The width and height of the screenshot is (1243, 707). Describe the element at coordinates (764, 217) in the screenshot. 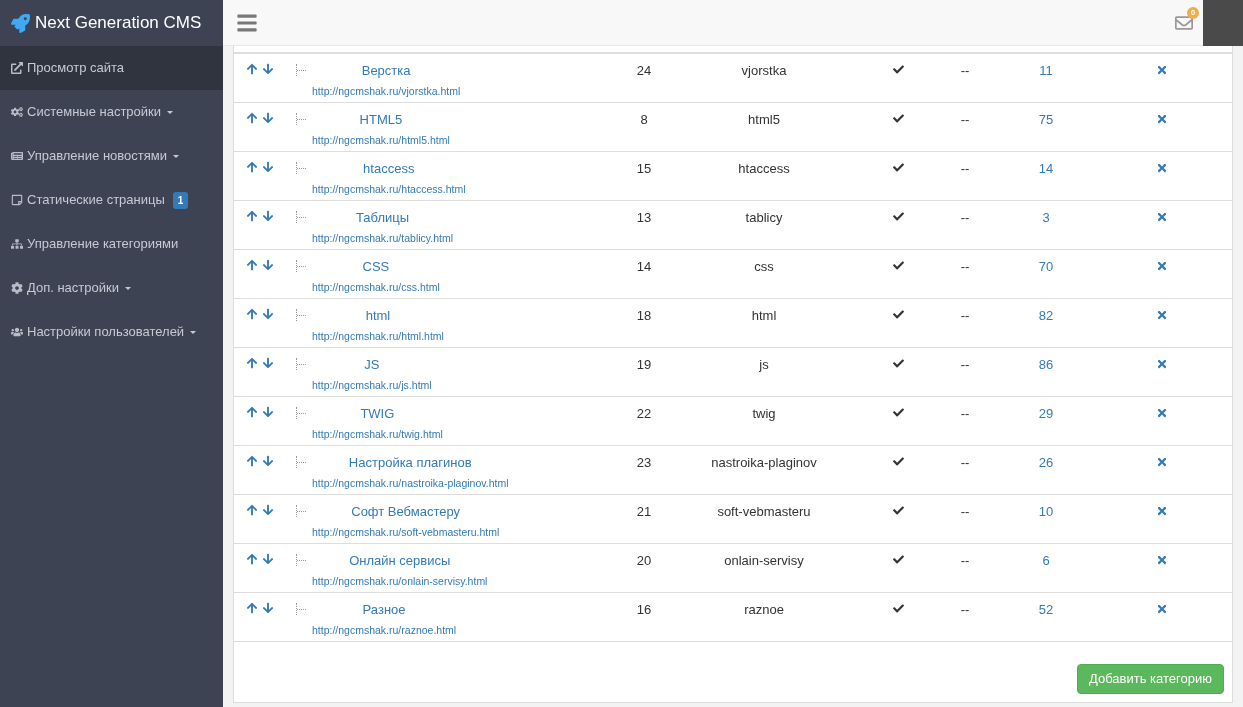

I see `slug-text: tablicy` at that location.